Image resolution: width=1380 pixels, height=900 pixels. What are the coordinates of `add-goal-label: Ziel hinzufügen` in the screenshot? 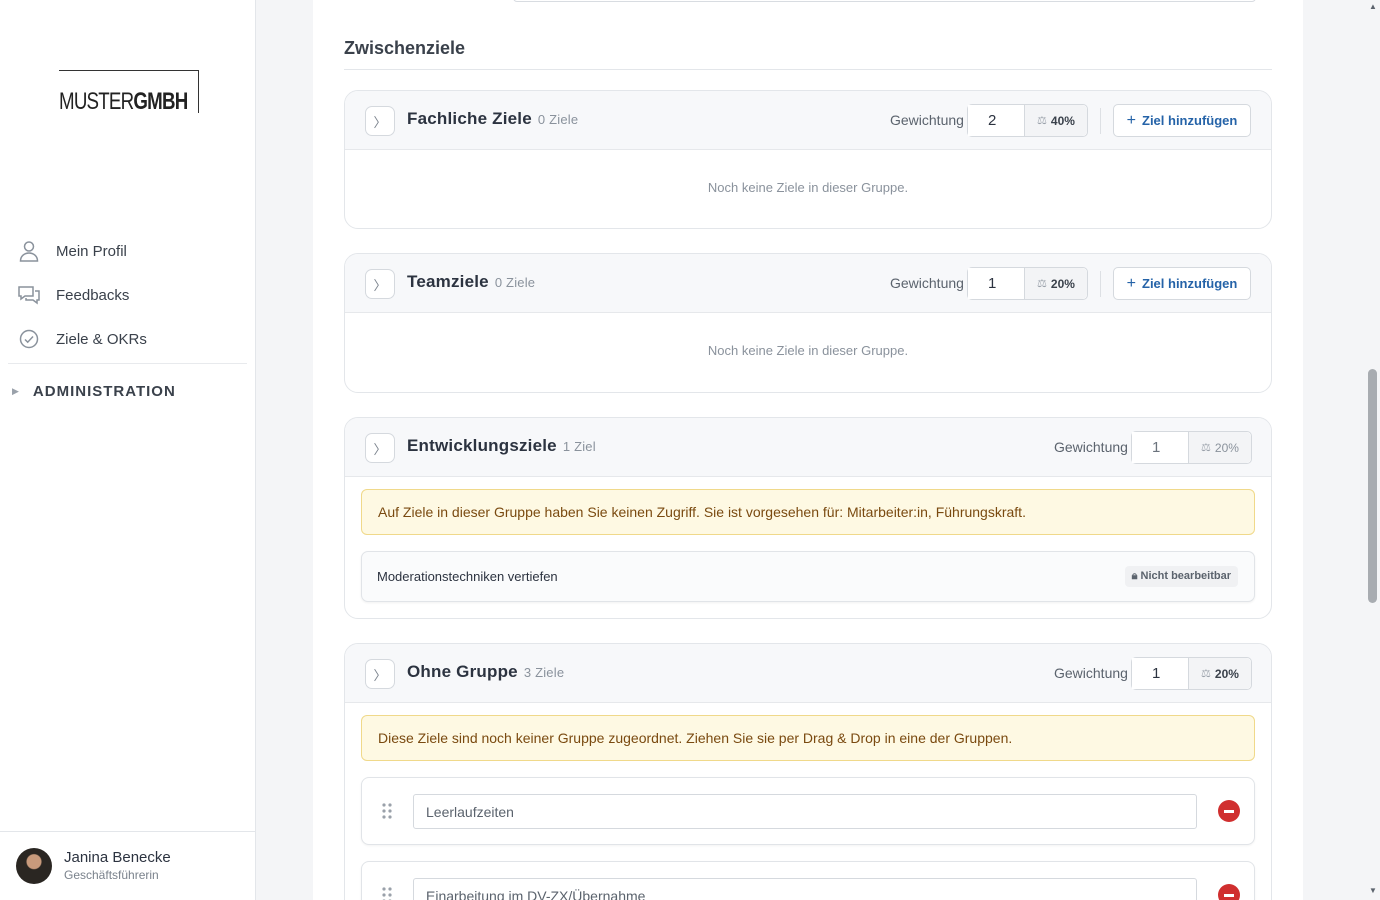 It's located at (1190, 283).